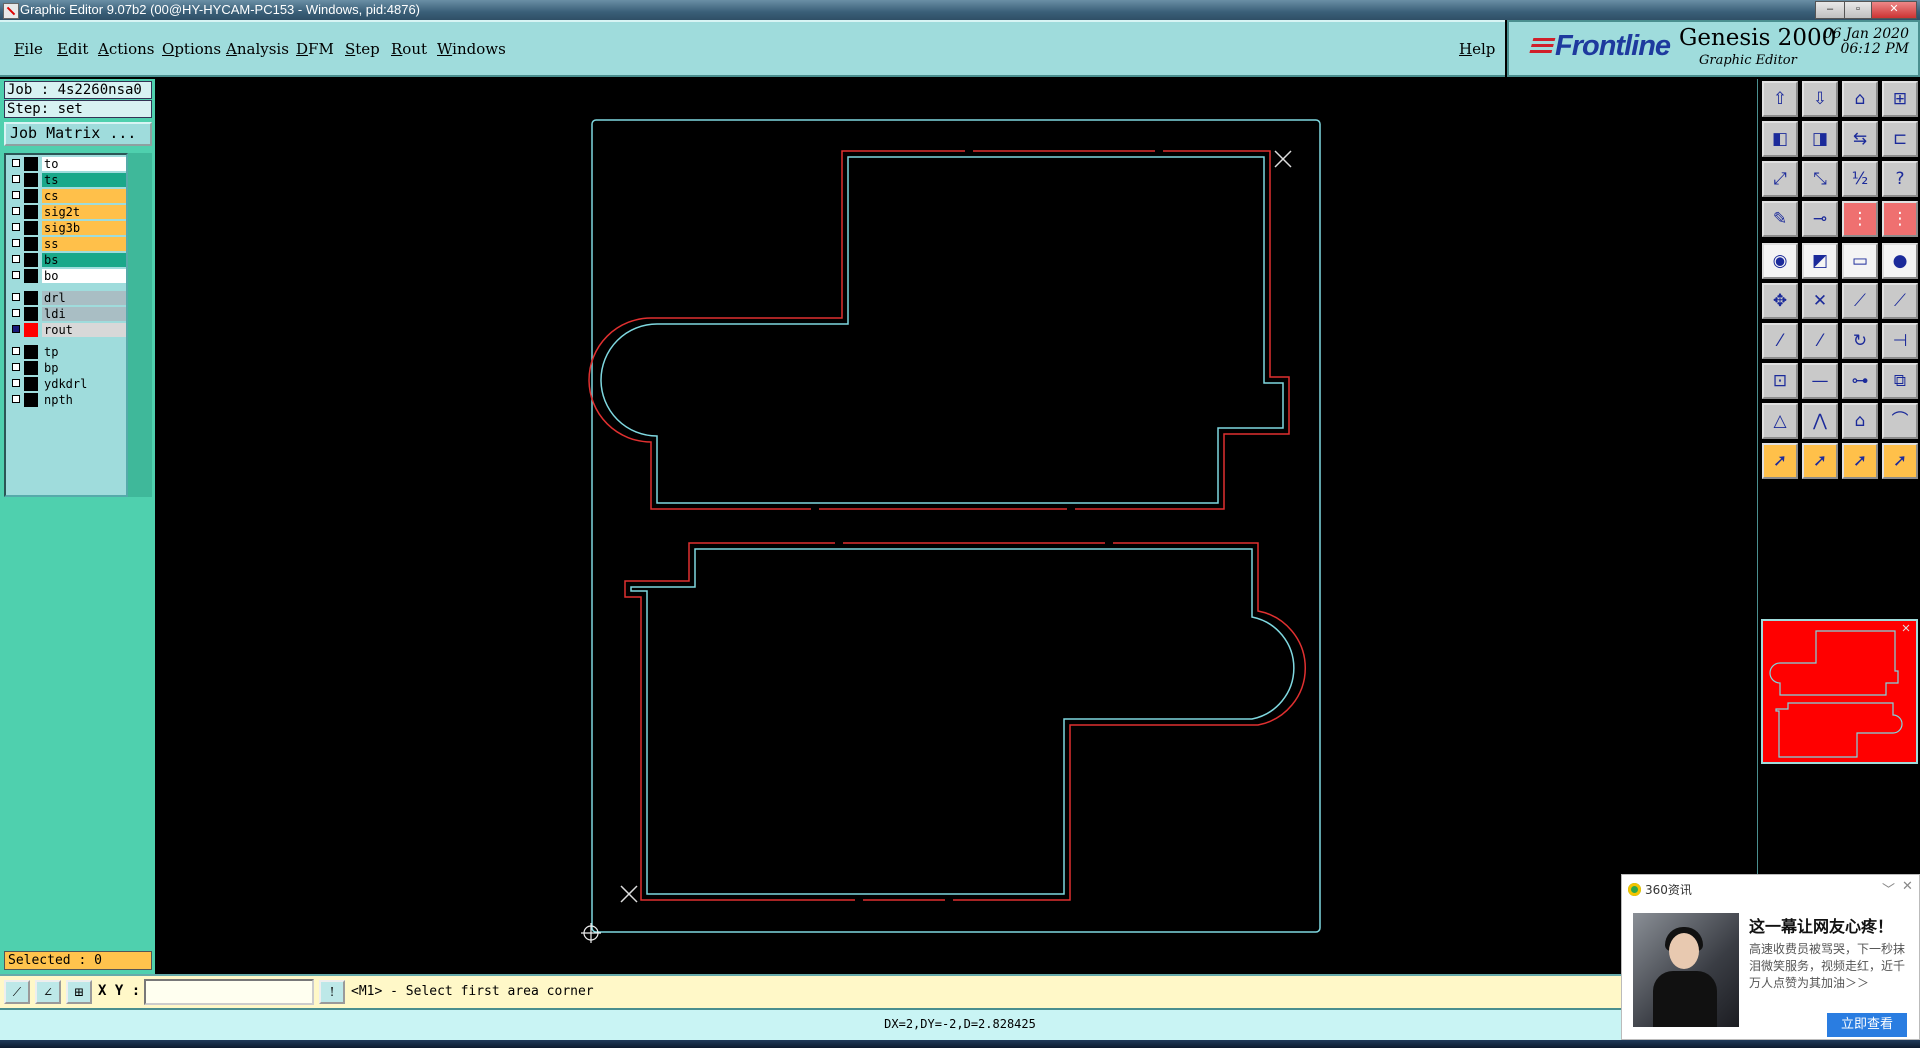 This screenshot has height=1048, width=1920. I want to click on pointer-route-tool-button: ➚, so click(1900, 461).